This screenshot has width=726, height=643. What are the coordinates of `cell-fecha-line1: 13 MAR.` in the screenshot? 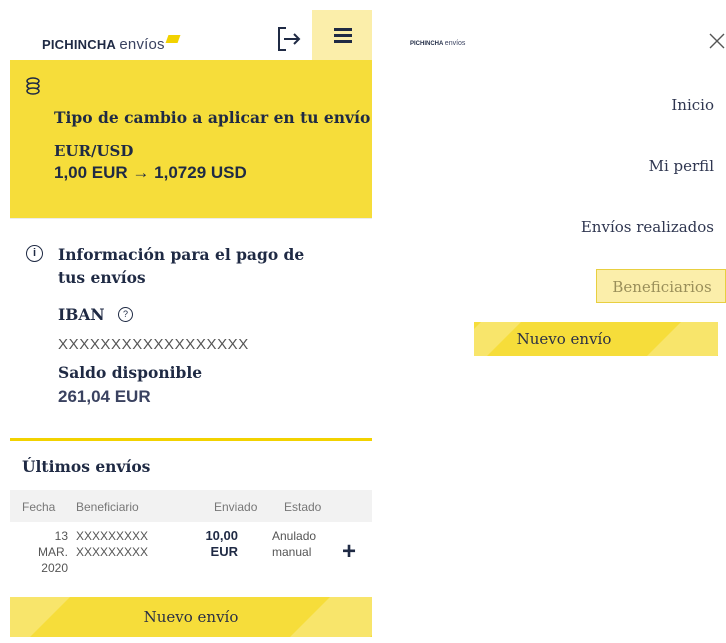 It's located at (53, 544).